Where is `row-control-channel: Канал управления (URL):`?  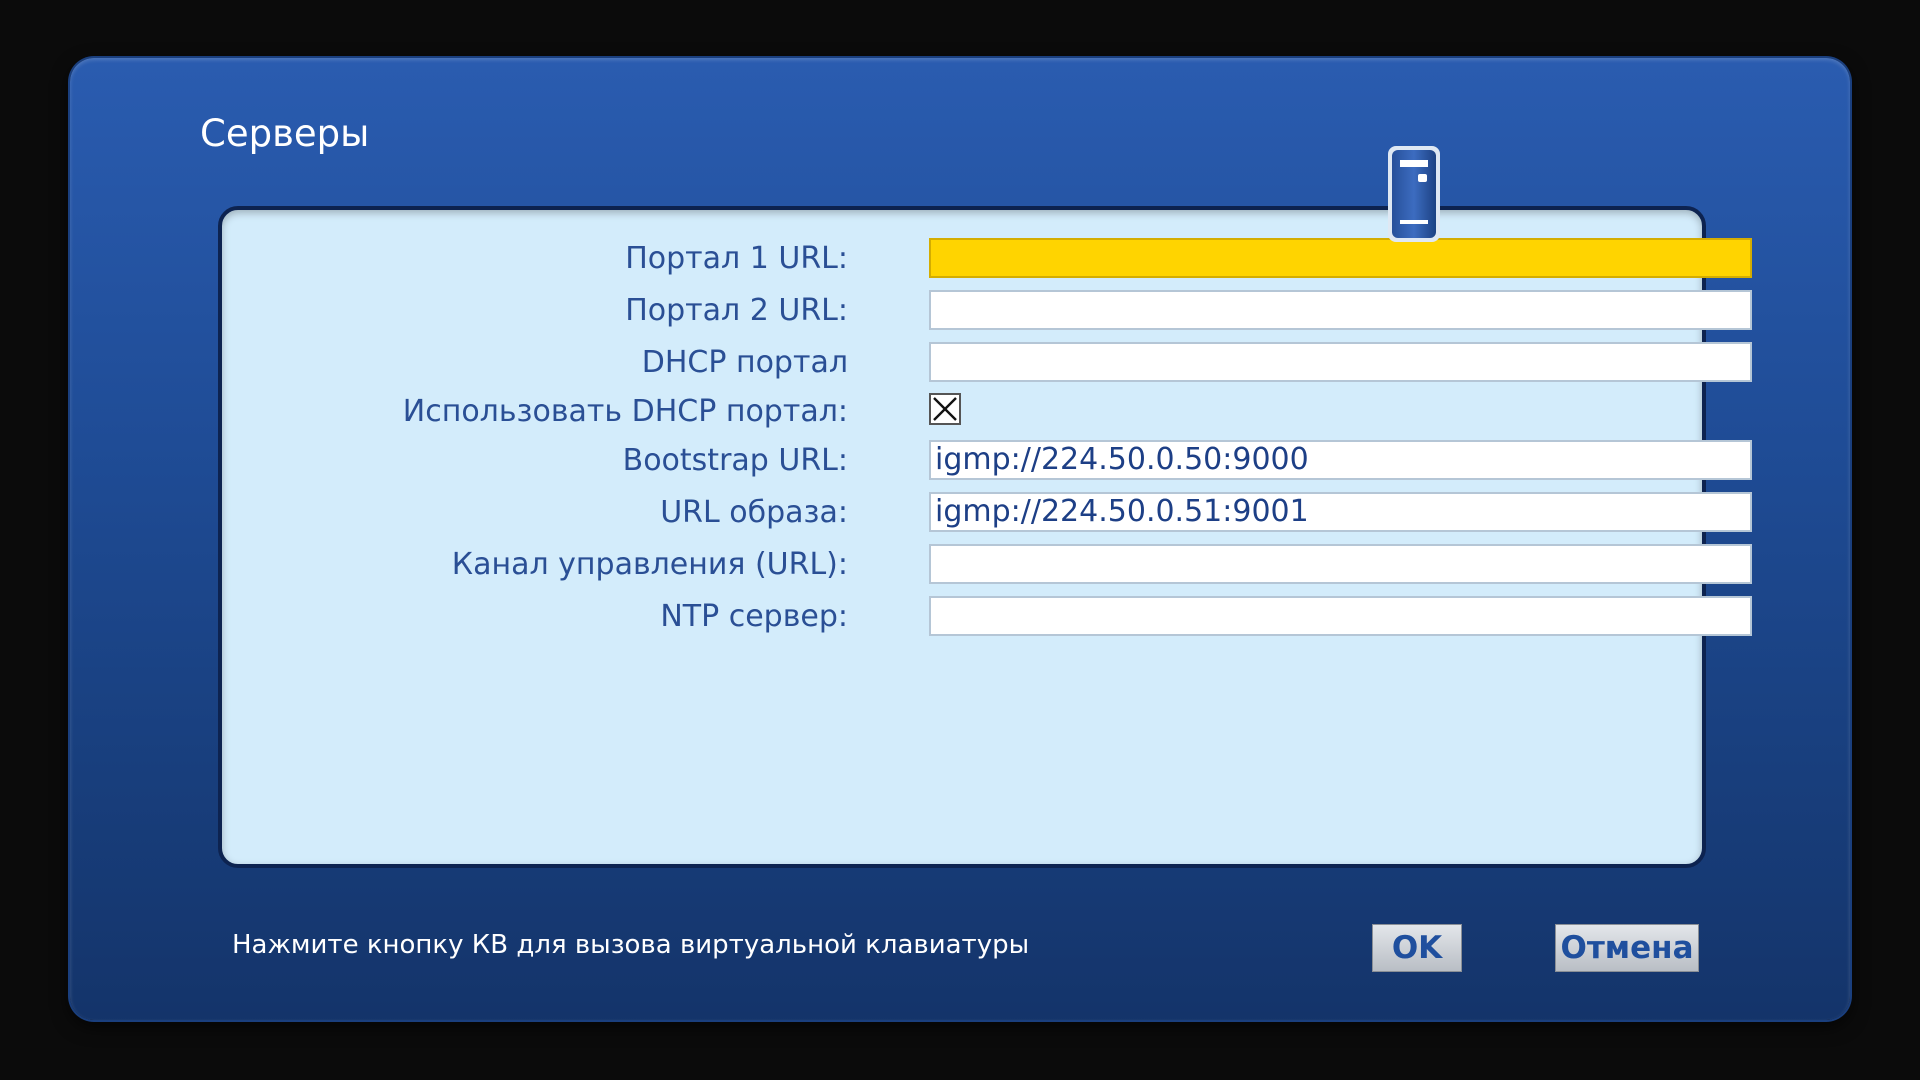
row-control-channel: Канал управления (URL): is located at coordinates (987, 565).